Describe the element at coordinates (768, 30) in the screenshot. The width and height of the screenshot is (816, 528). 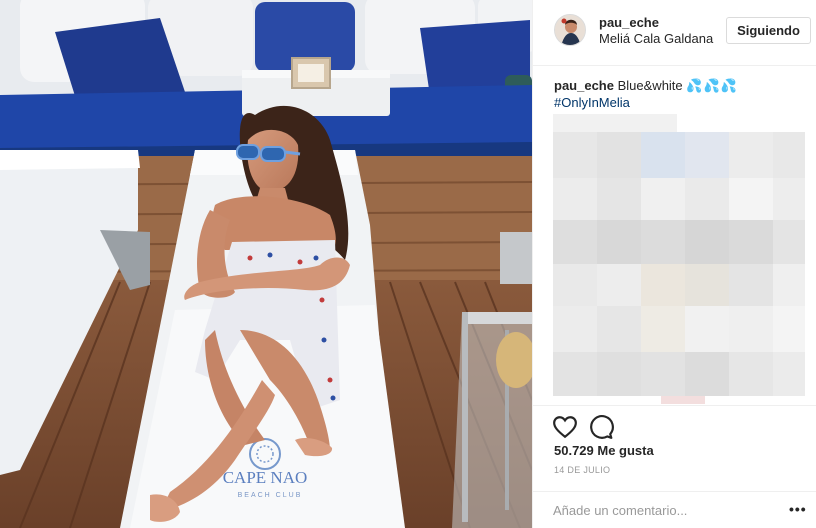
I see `following-button: Siguiendo` at that location.